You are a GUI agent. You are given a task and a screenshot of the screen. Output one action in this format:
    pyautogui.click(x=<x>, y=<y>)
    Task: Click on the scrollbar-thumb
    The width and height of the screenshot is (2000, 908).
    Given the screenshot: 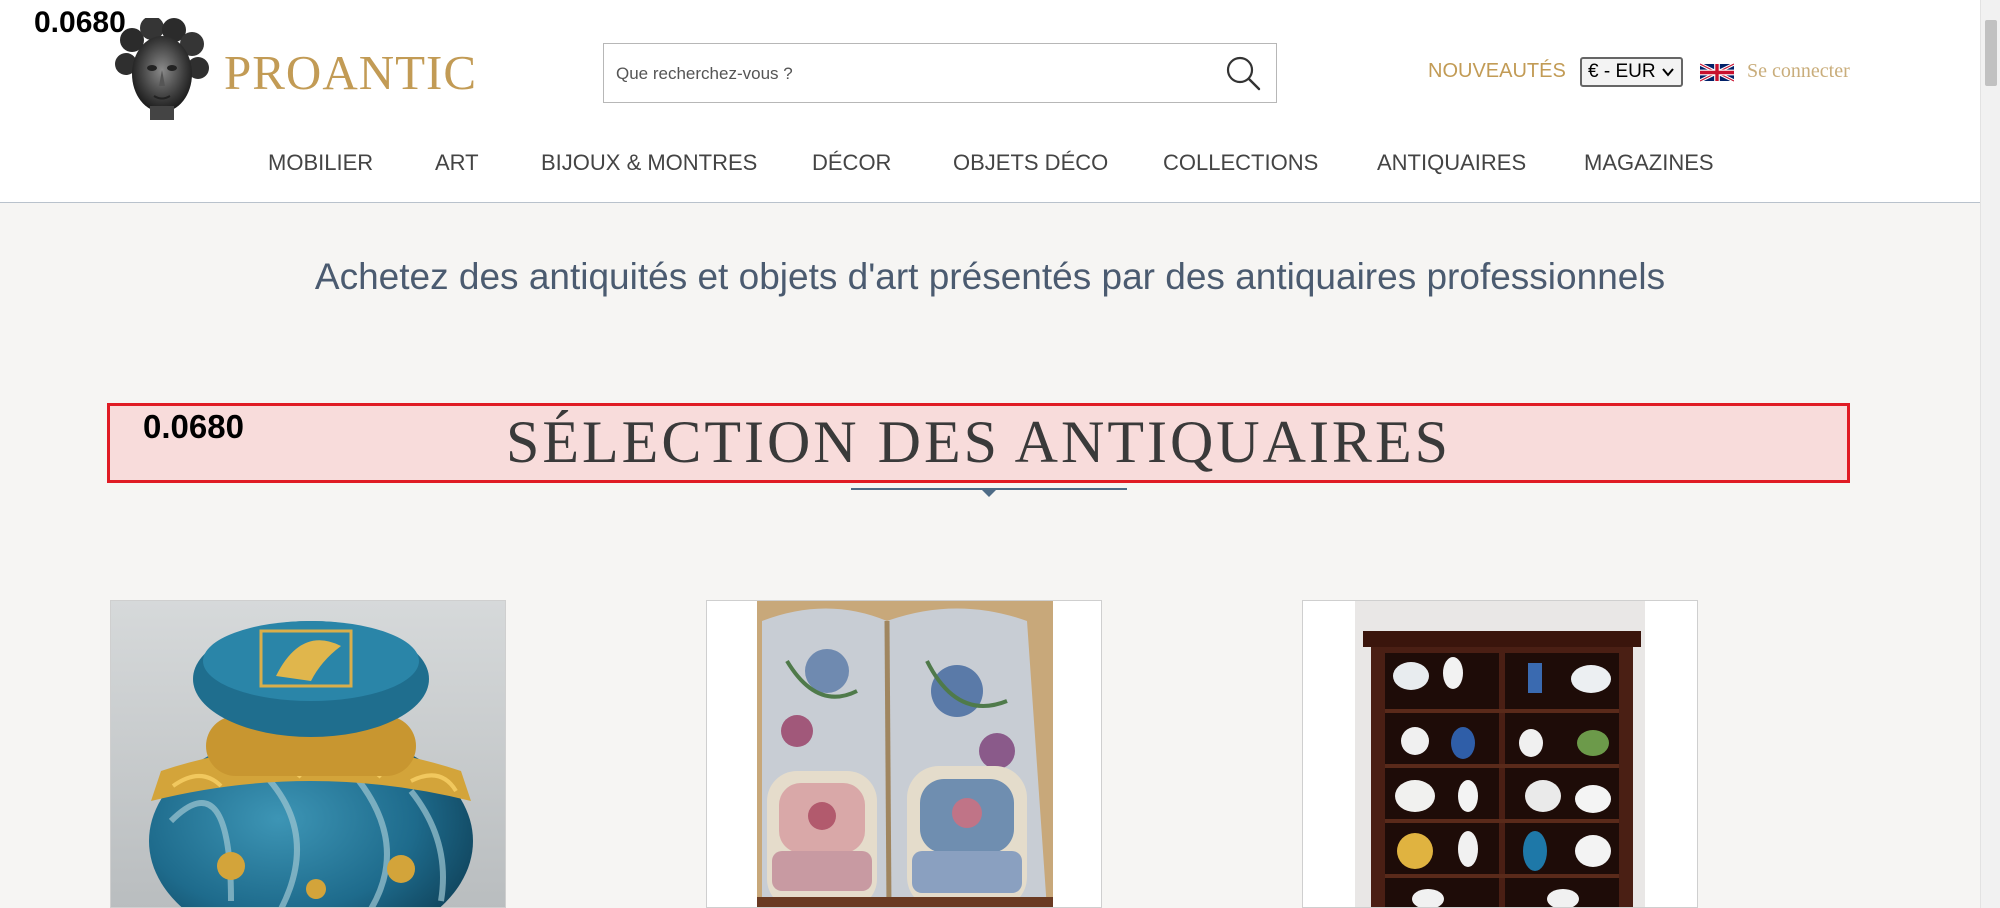 What is the action you would take?
    pyautogui.click(x=1991, y=53)
    